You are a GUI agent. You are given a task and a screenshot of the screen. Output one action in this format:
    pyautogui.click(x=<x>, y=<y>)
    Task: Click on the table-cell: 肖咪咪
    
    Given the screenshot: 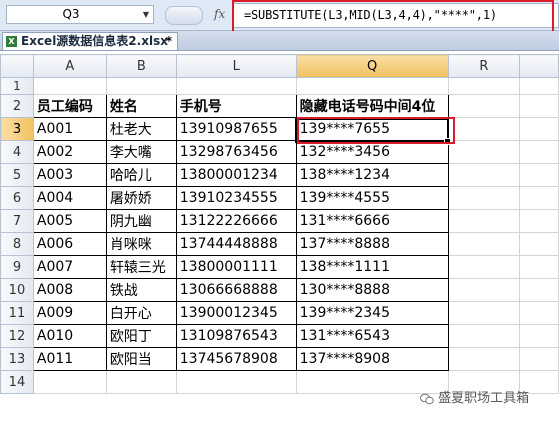 What is the action you would take?
    pyautogui.click(x=141, y=244)
    